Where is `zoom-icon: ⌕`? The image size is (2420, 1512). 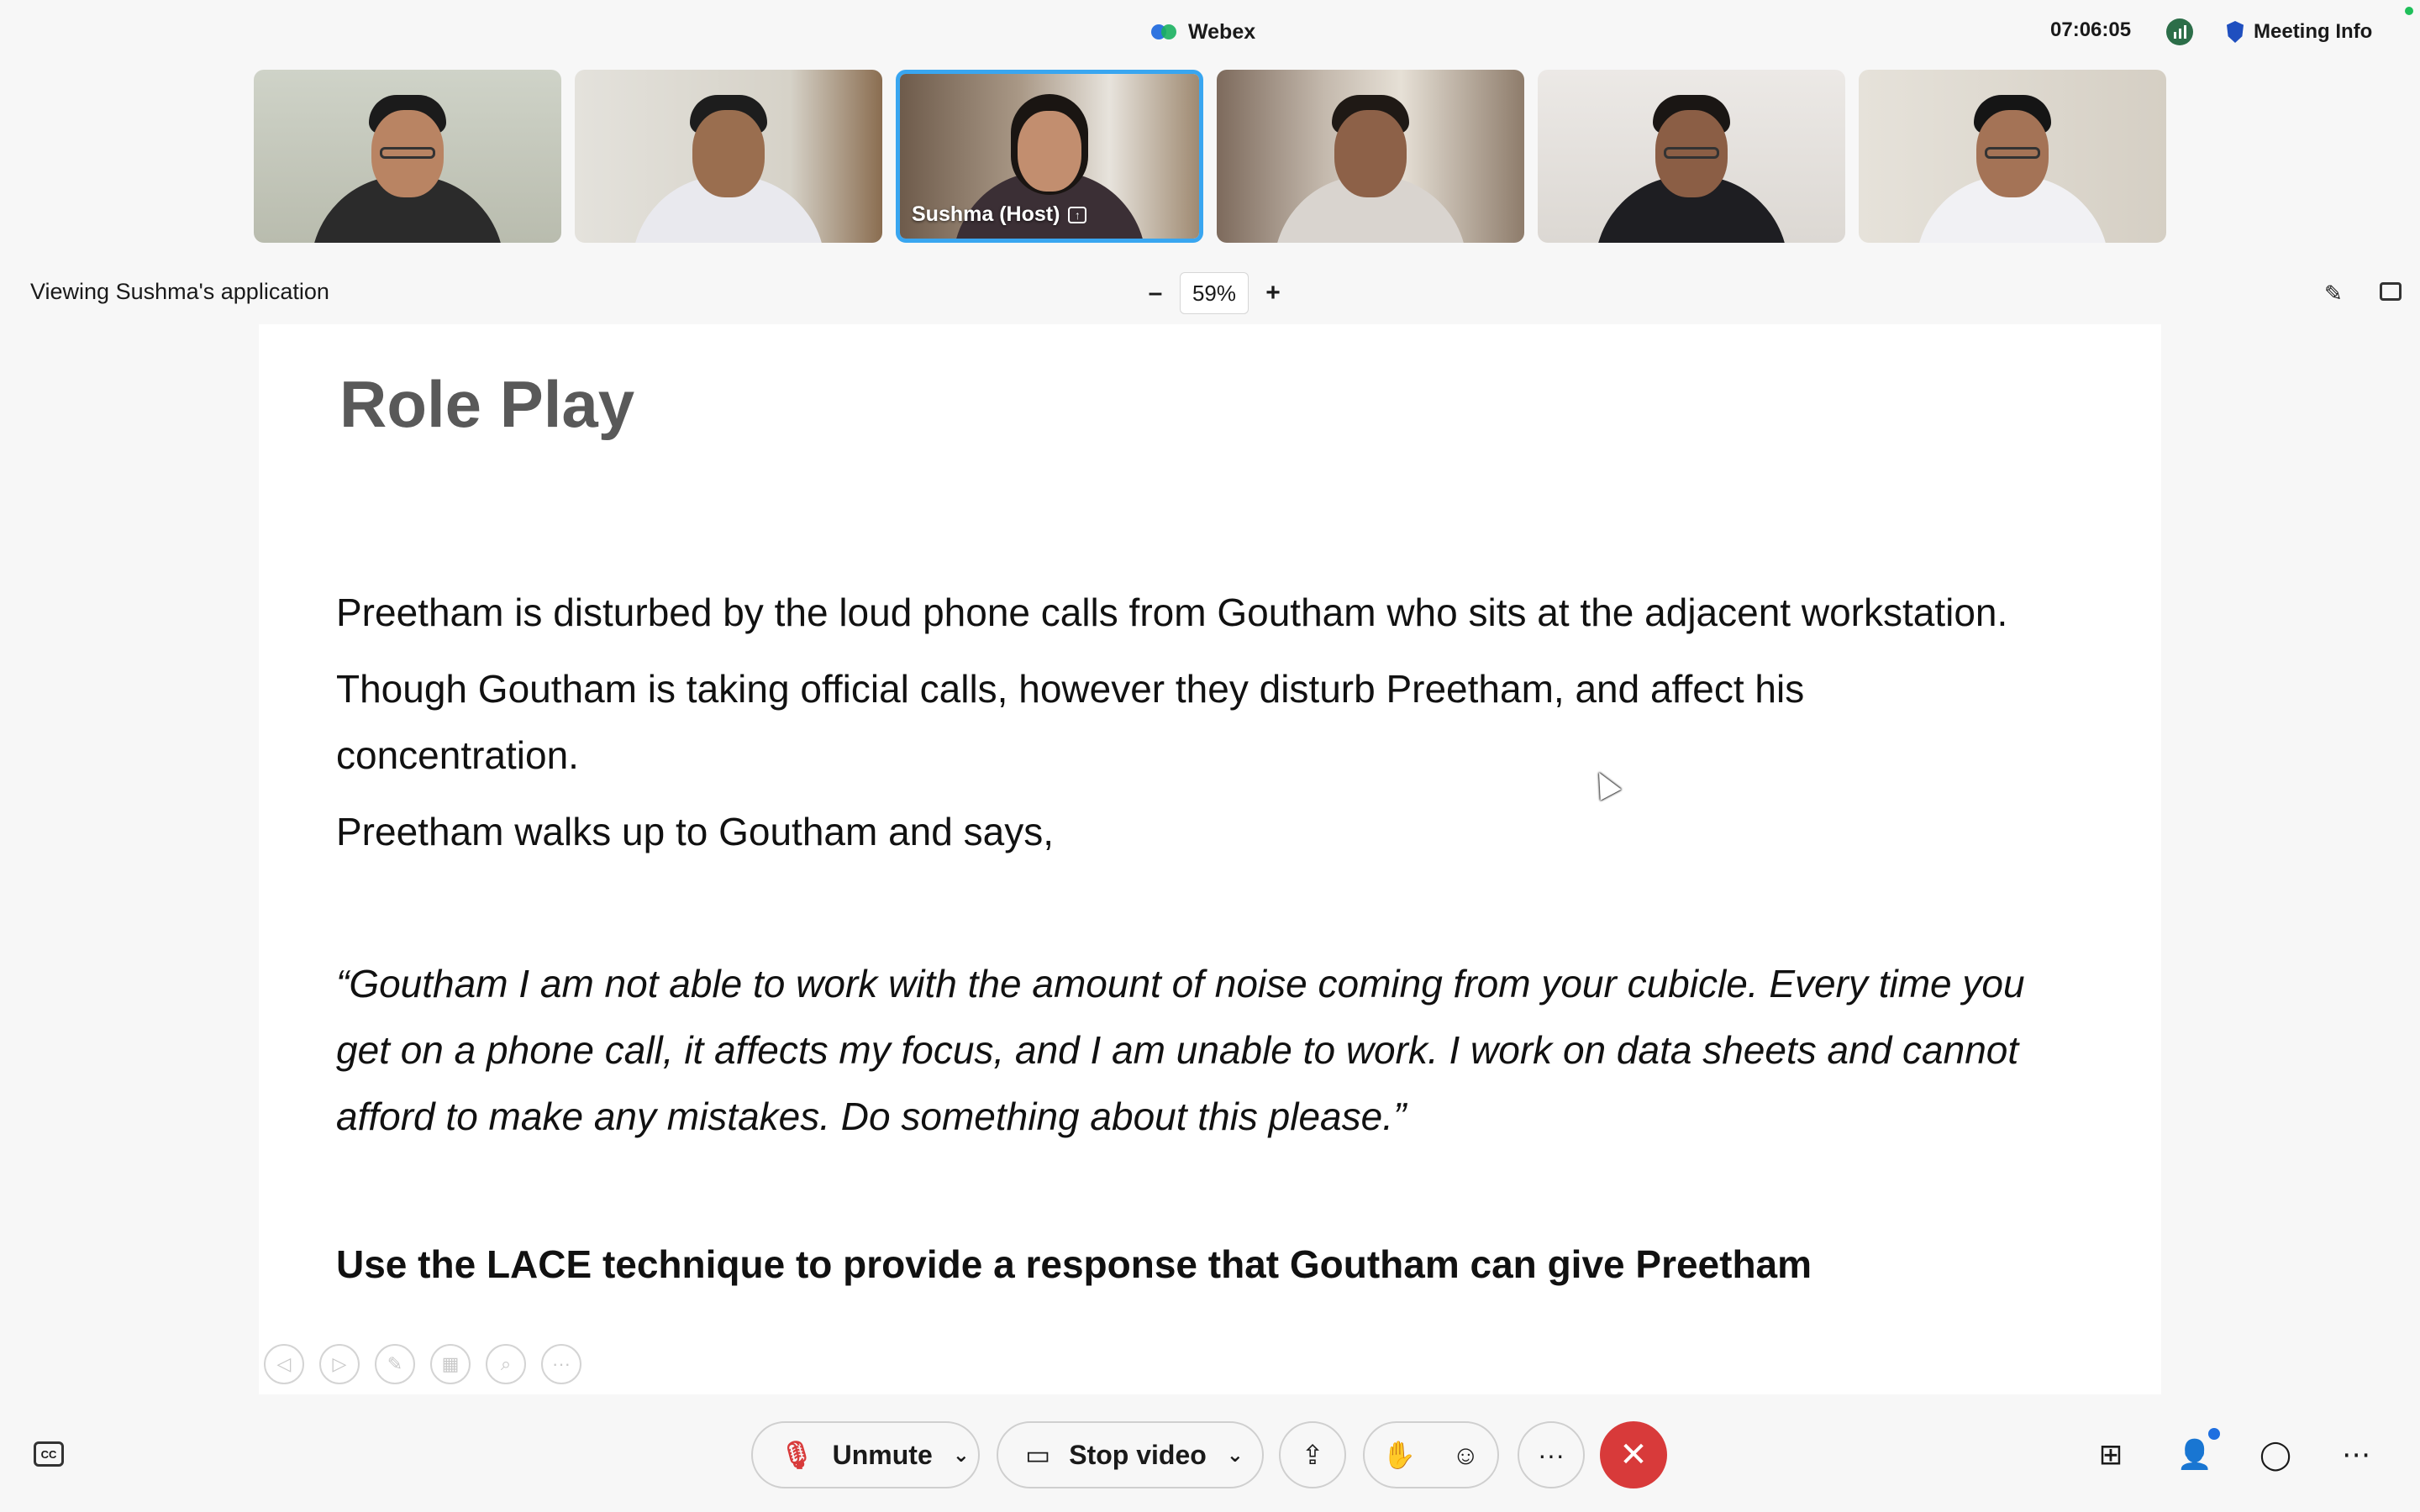
zoom-icon: ⌕ is located at coordinates (506, 1364).